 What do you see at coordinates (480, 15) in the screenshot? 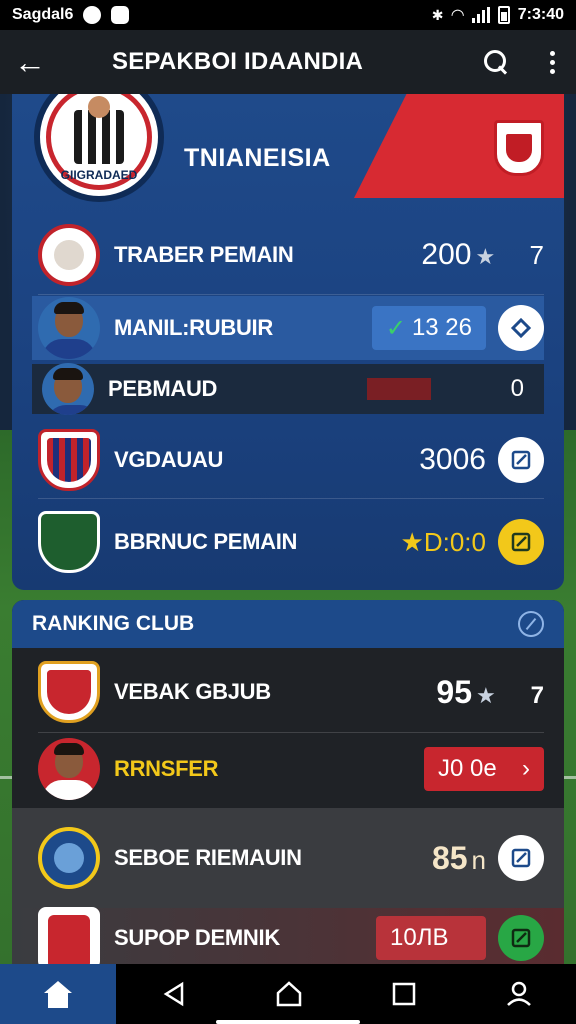
I see `signal-icon` at bounding box center [480, 15].